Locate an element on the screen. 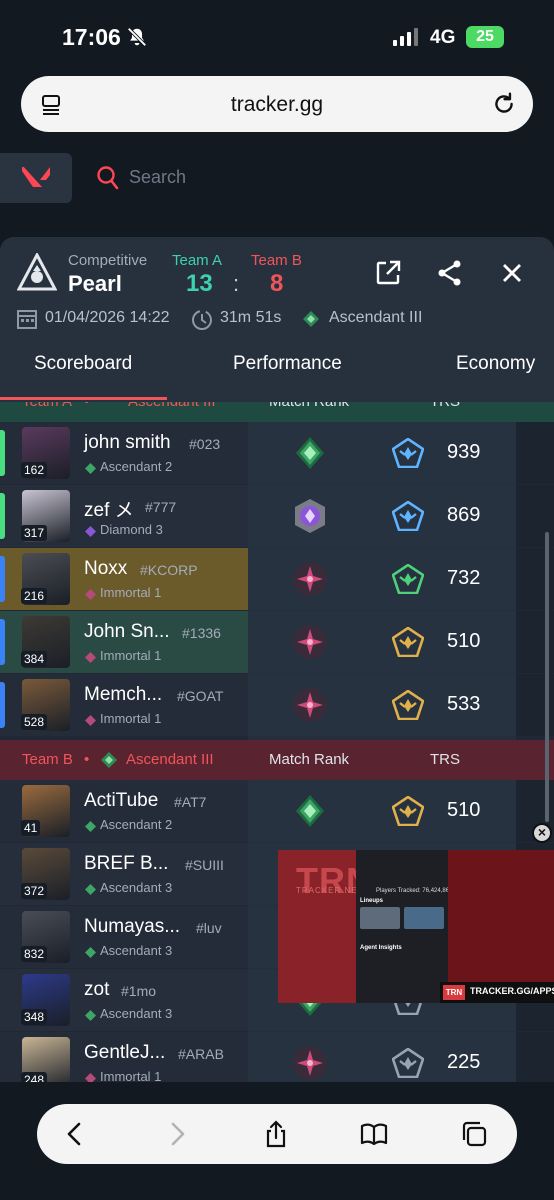  valorant-logo-button is located at coordinates (36, 178).